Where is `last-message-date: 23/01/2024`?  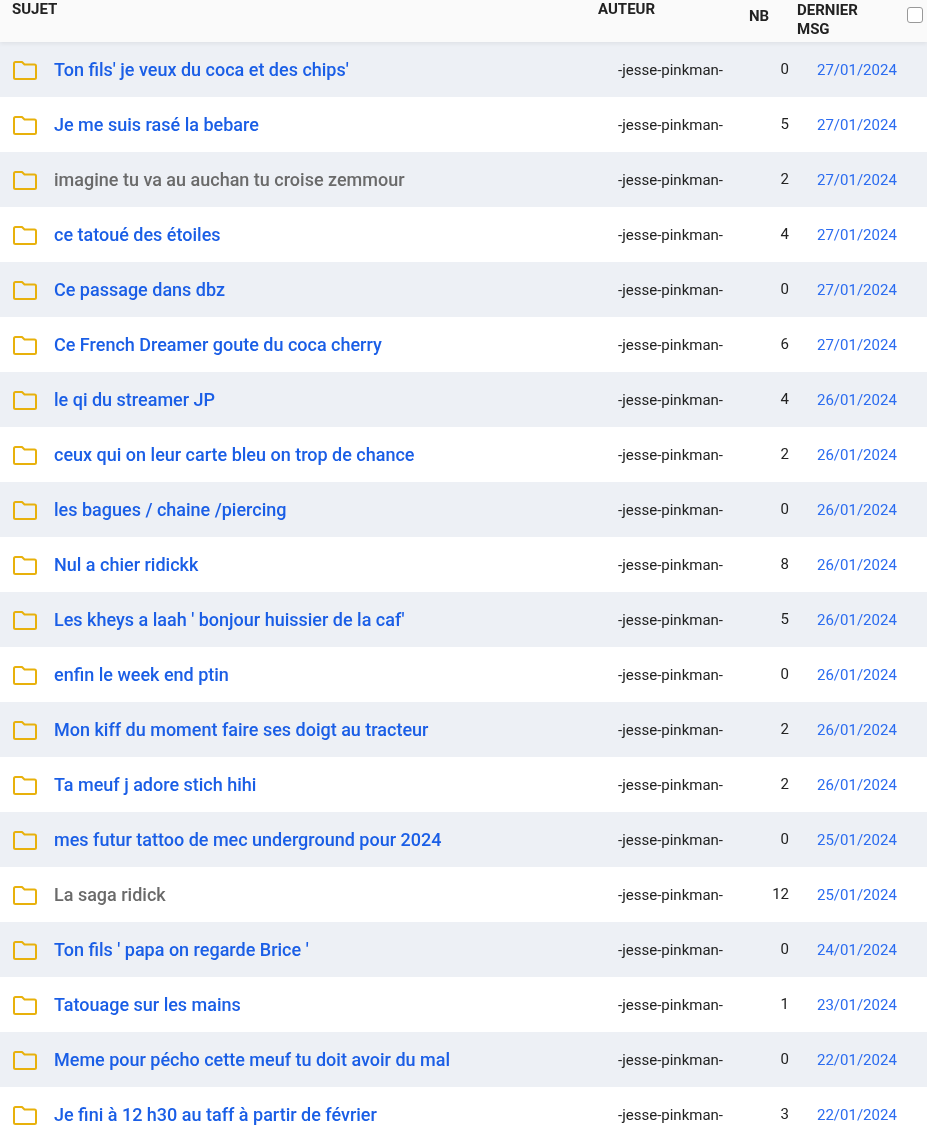
last-message-date: 23/01/2024 is located at coordinates (857, 1004).